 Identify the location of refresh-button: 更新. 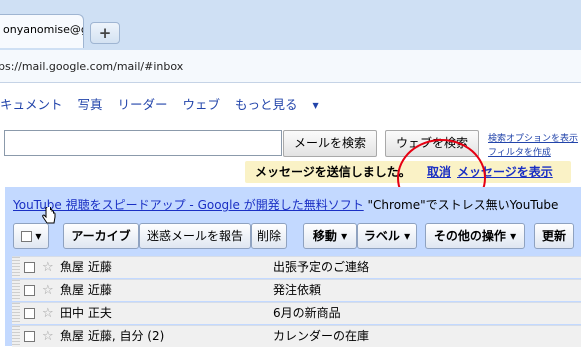
(554, 236).